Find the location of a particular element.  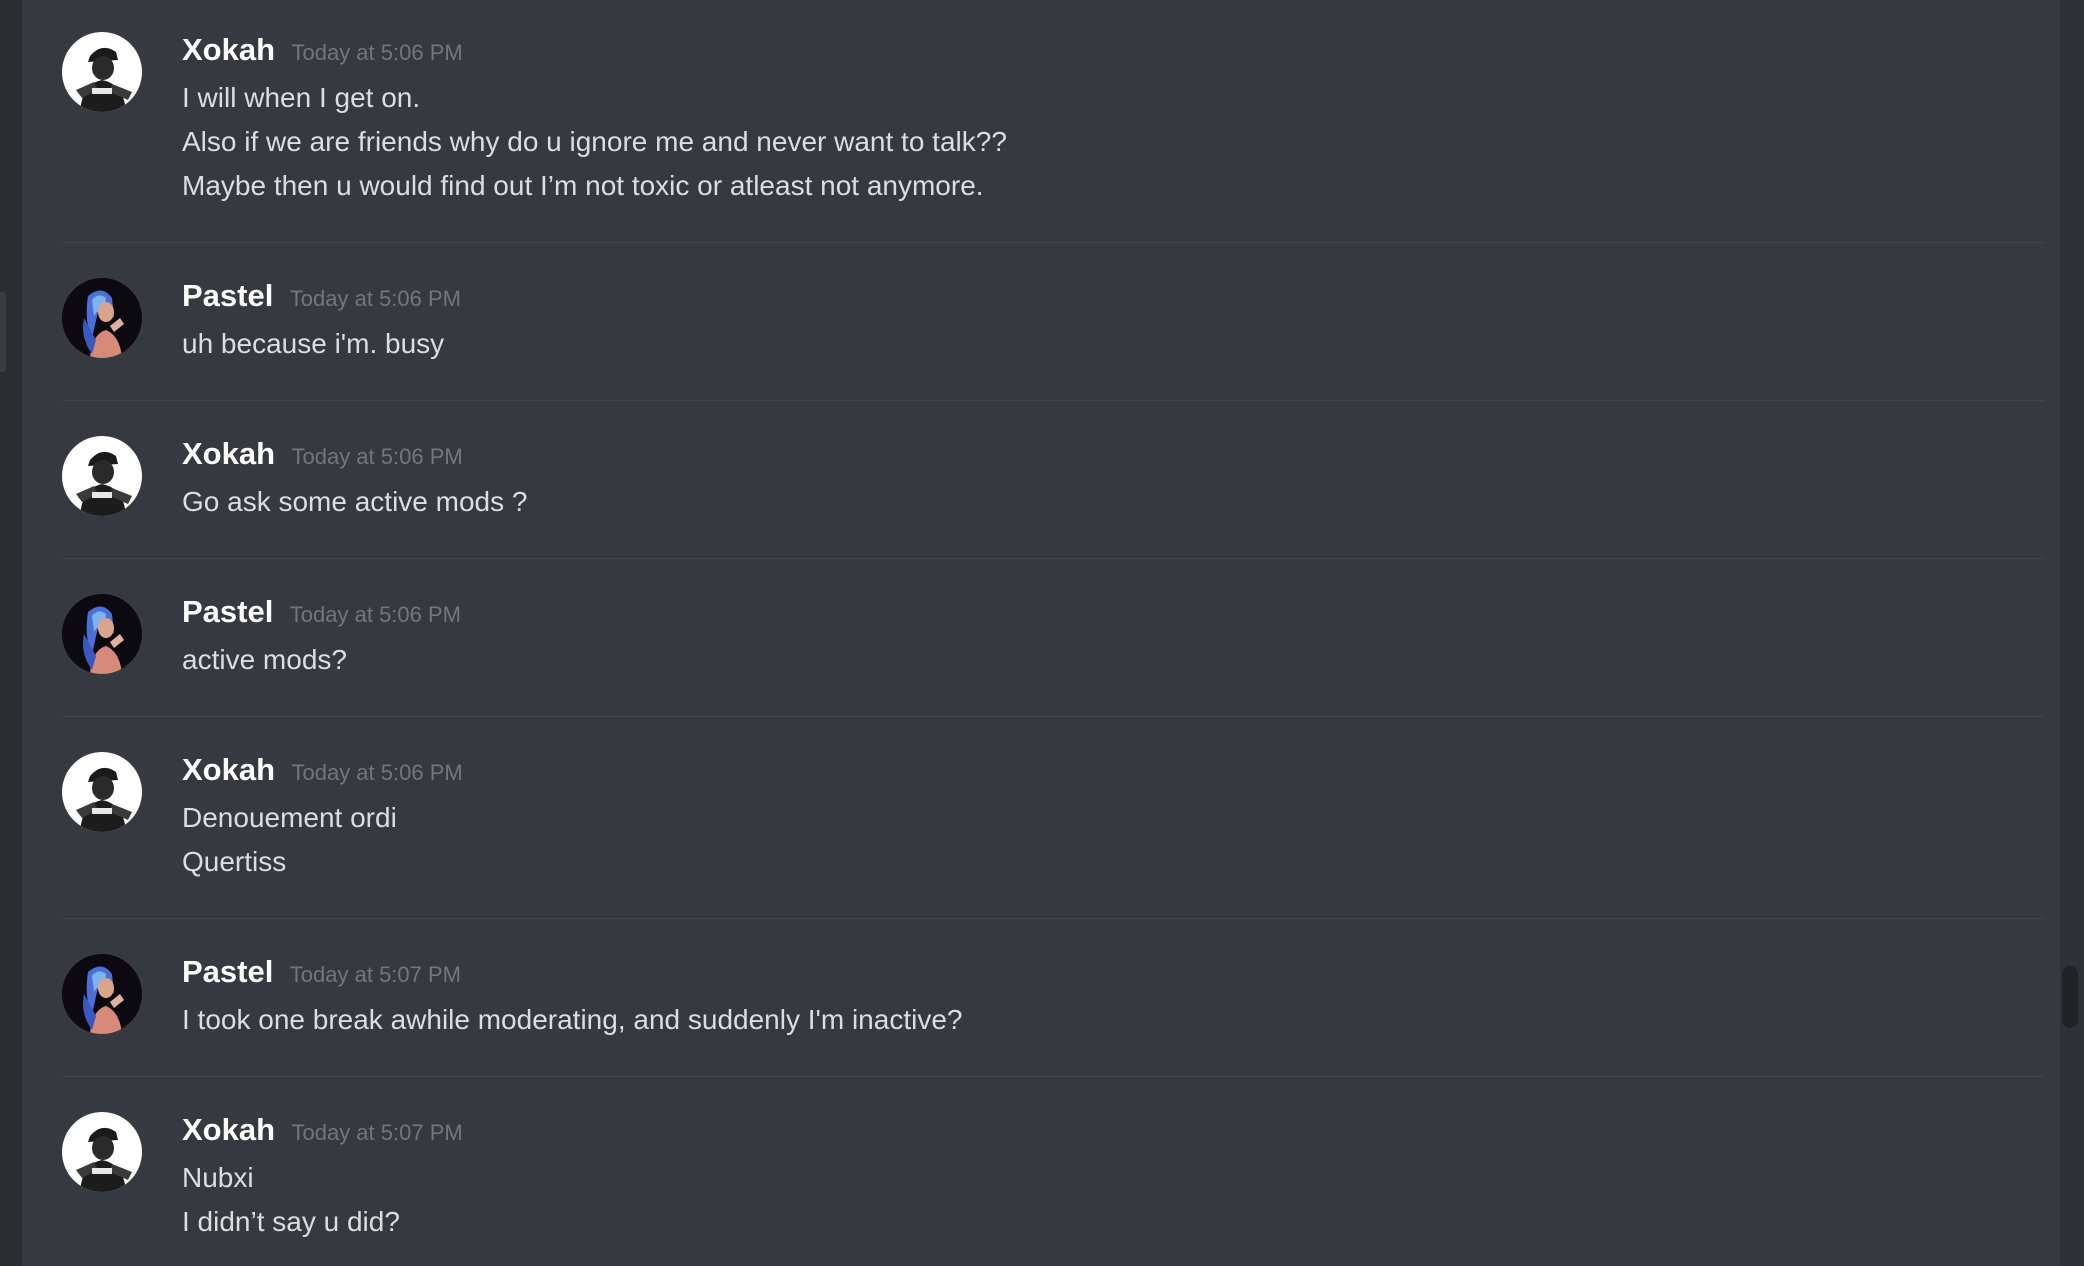

message-line: I didn’t say u did? is located at coordinates (291, 1221).